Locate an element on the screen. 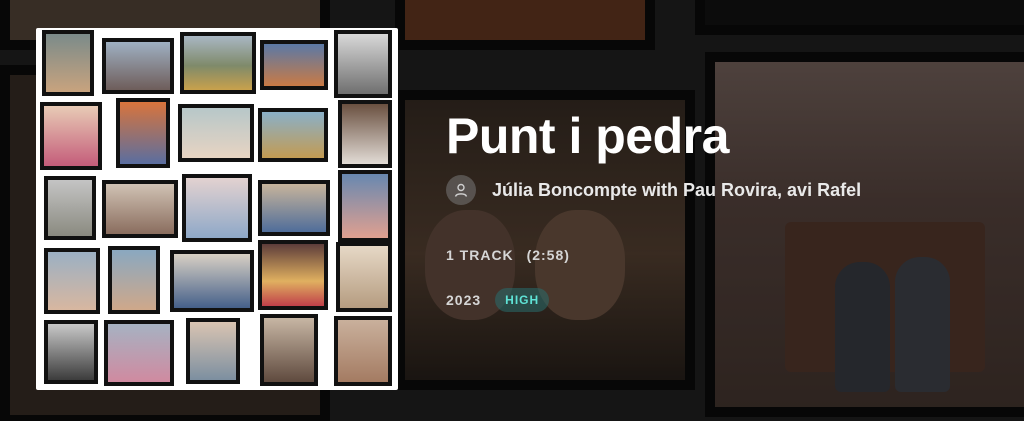 This screenshot has height=421, width=1024. track-info: 1 TRACK (2:58) is located at coordinates (508, 255).